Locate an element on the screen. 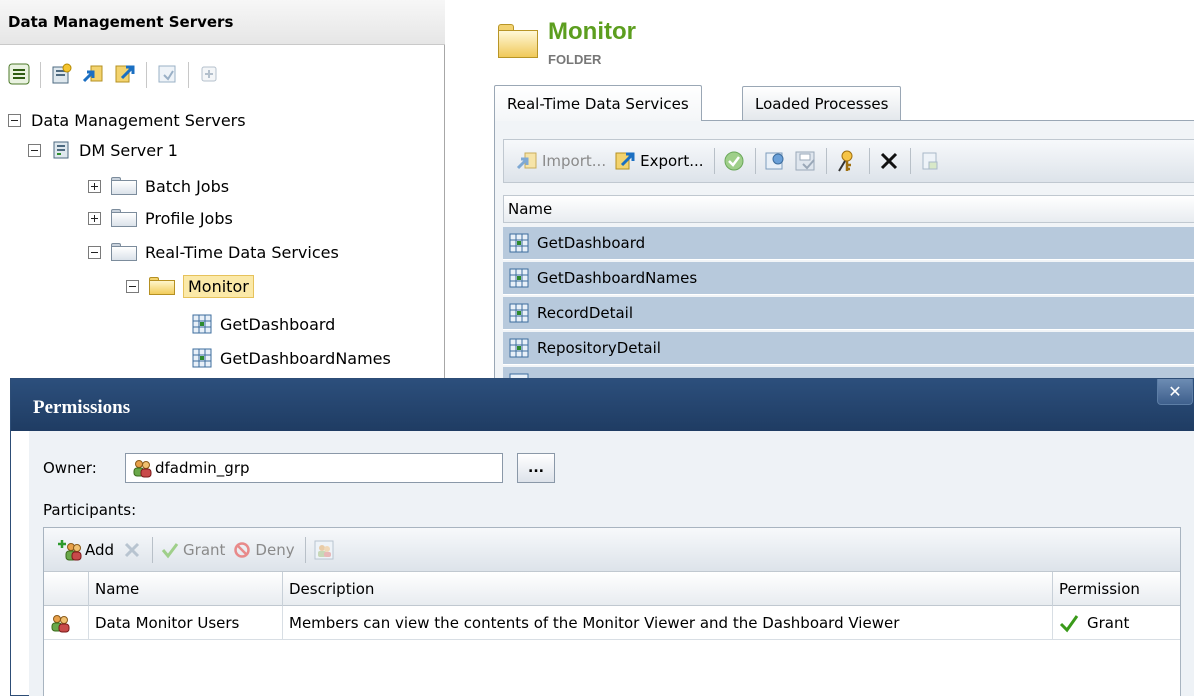 The width and height of the screenshot is (1194, 696). participant-permission: Grant is located at coordinates (1108, 623).